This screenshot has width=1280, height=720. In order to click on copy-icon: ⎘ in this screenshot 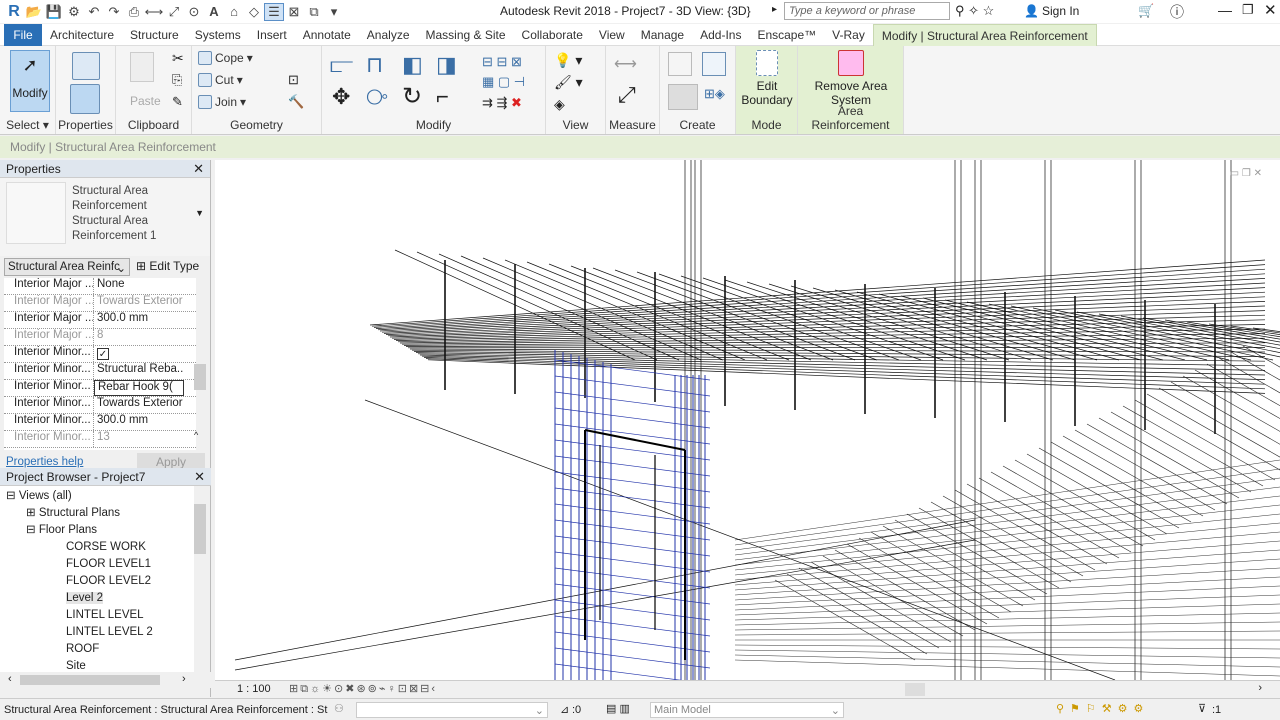, I will do `click(177, 80)`.